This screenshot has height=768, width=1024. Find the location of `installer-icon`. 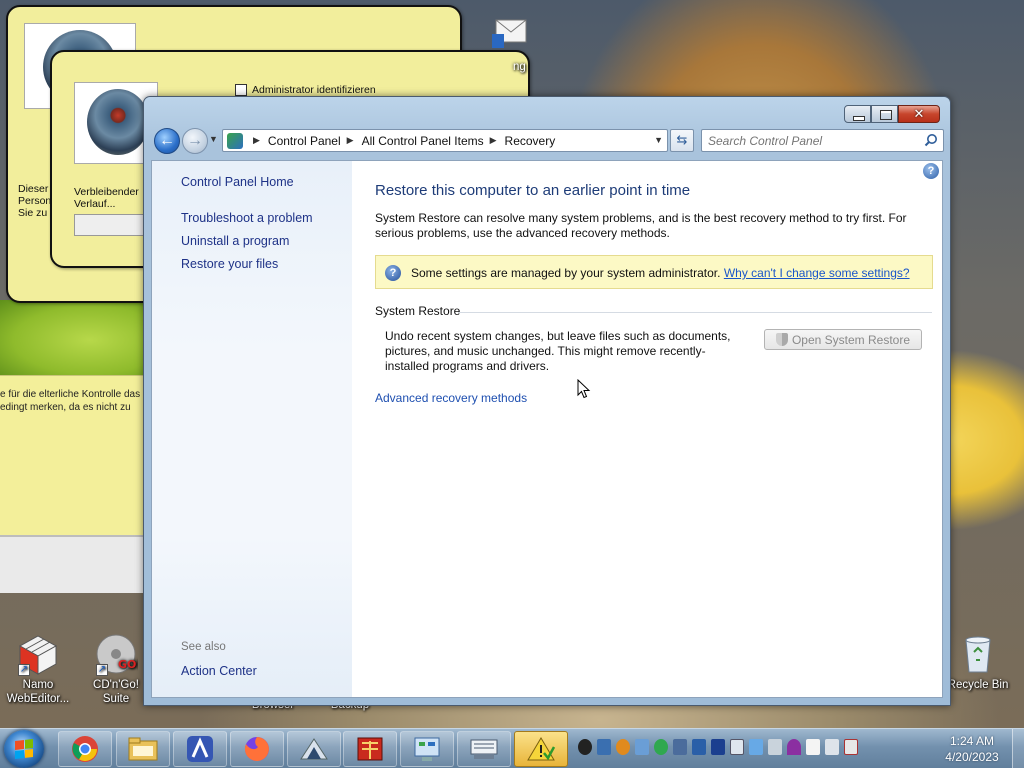

installer-icon is located at coordinates (314, 749).